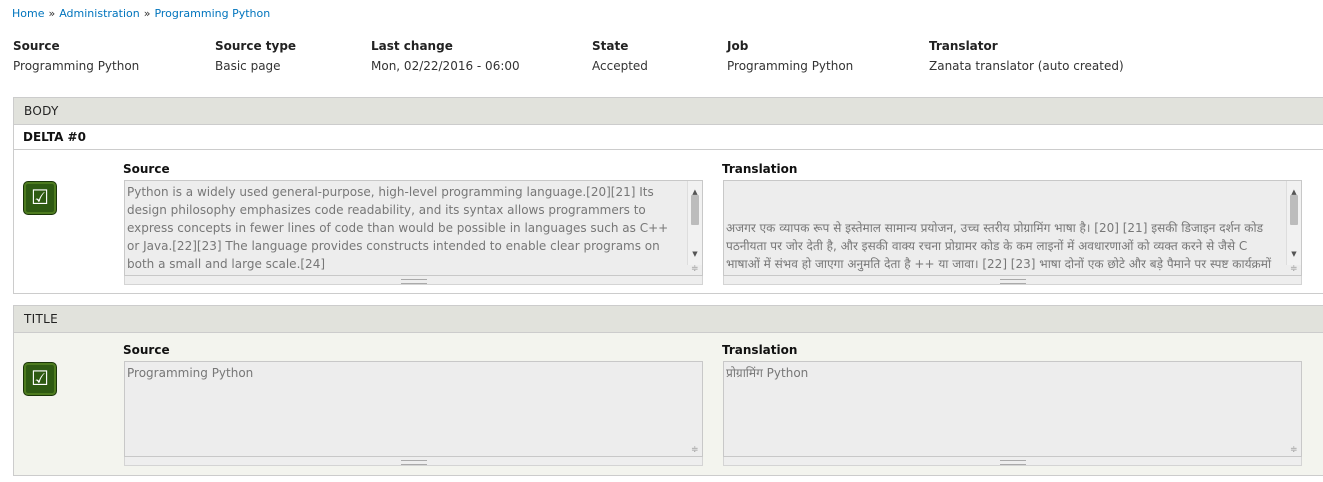 The height and width of the screenshot is (482, 1323). What do you see at coordinates (1026, 66) in the screenshot?
I see `meta-translator-value: Zanata translator (auto created)` at bounding box center [1026, 66].